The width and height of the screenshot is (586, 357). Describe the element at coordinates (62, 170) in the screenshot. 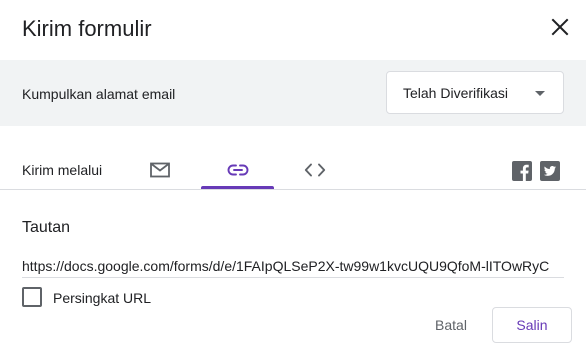

I see `send-via-label: Kirim melalui` at that location.